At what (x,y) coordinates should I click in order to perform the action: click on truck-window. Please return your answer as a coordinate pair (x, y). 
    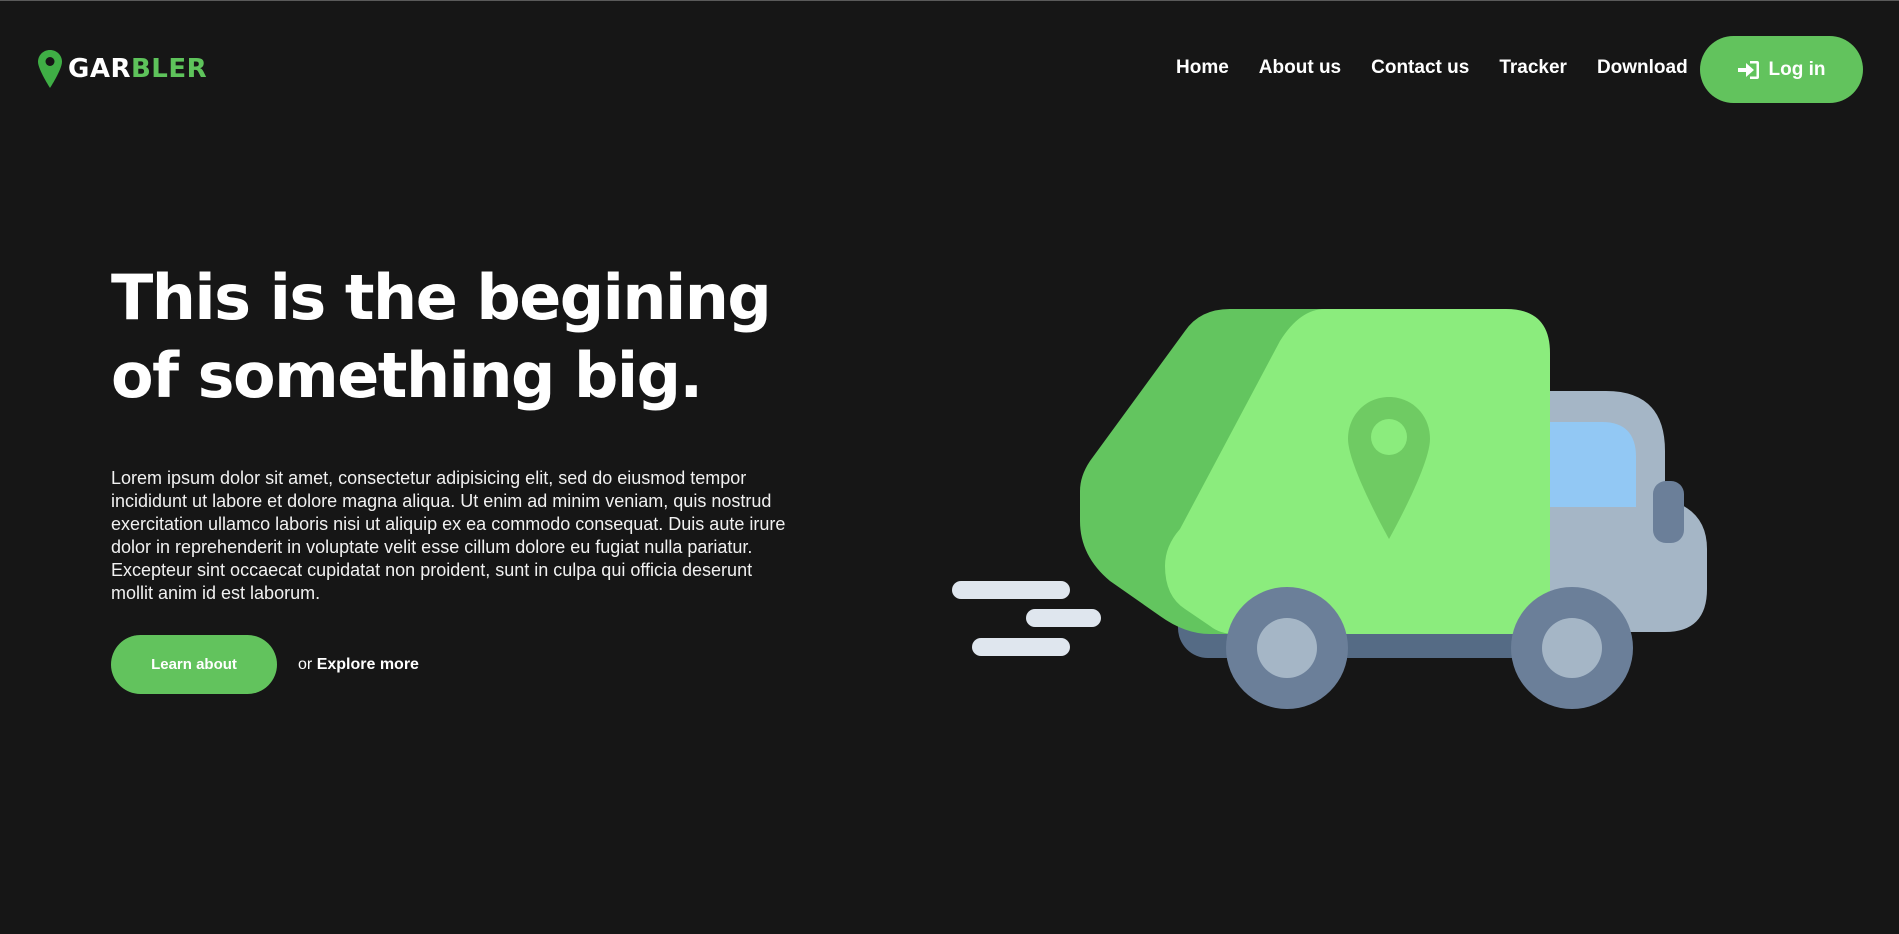
    Looking at the image, I should click on (1588, 464).